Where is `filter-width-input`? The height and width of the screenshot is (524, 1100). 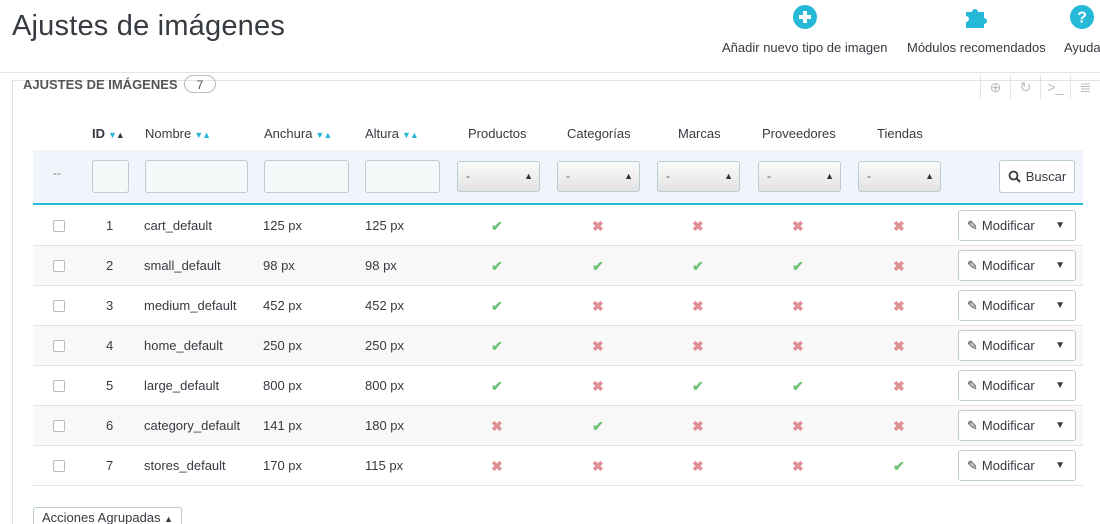 filter-width-input is located at coordinates (306, 176).